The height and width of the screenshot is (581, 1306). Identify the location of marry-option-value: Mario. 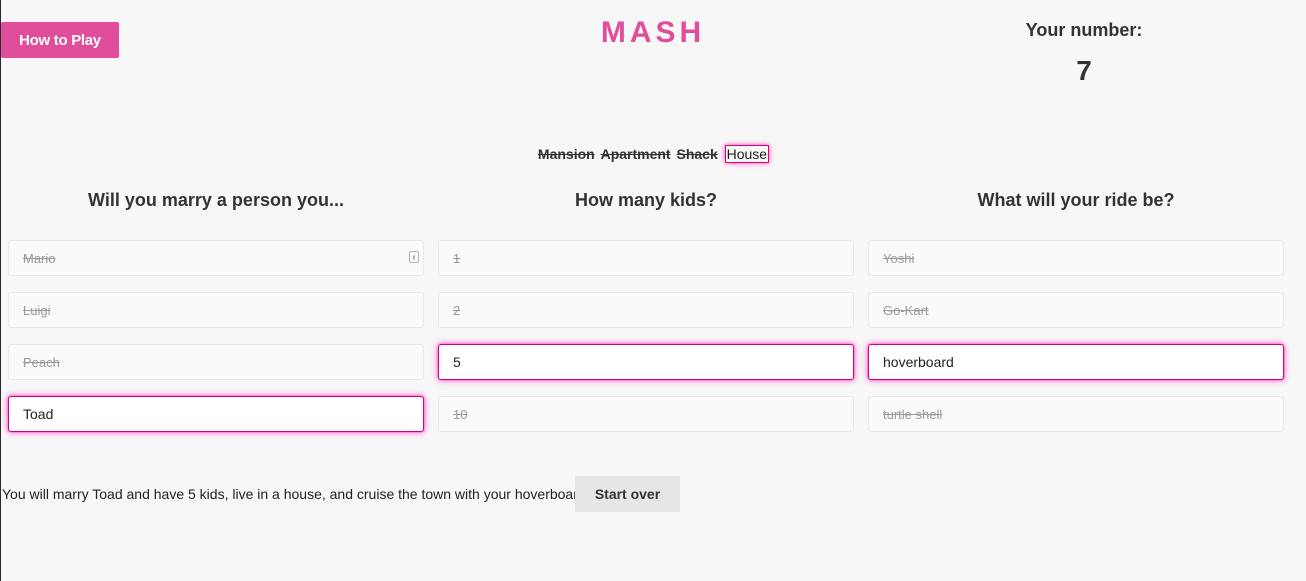
(39, 258).